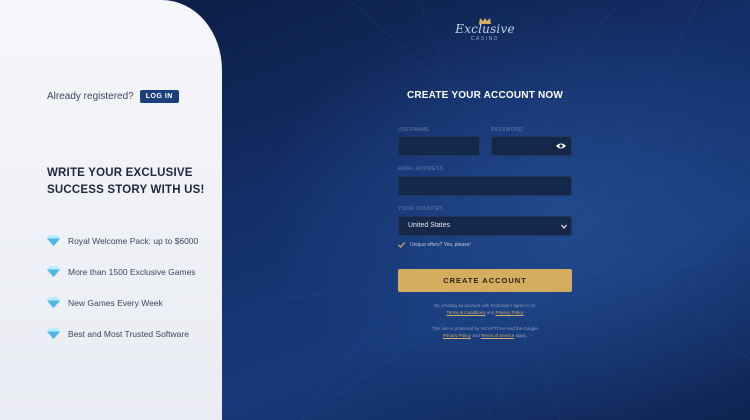 The image size is (750, 420). What do you see at coordinates (521, 335) in the screenshot?
I see `recaptcha-apply: apply.` at bounding box center [521, 335].